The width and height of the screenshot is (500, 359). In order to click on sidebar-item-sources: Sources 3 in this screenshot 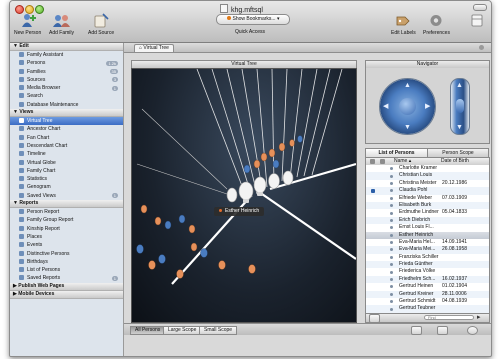, I will do `click(66, 80)`.